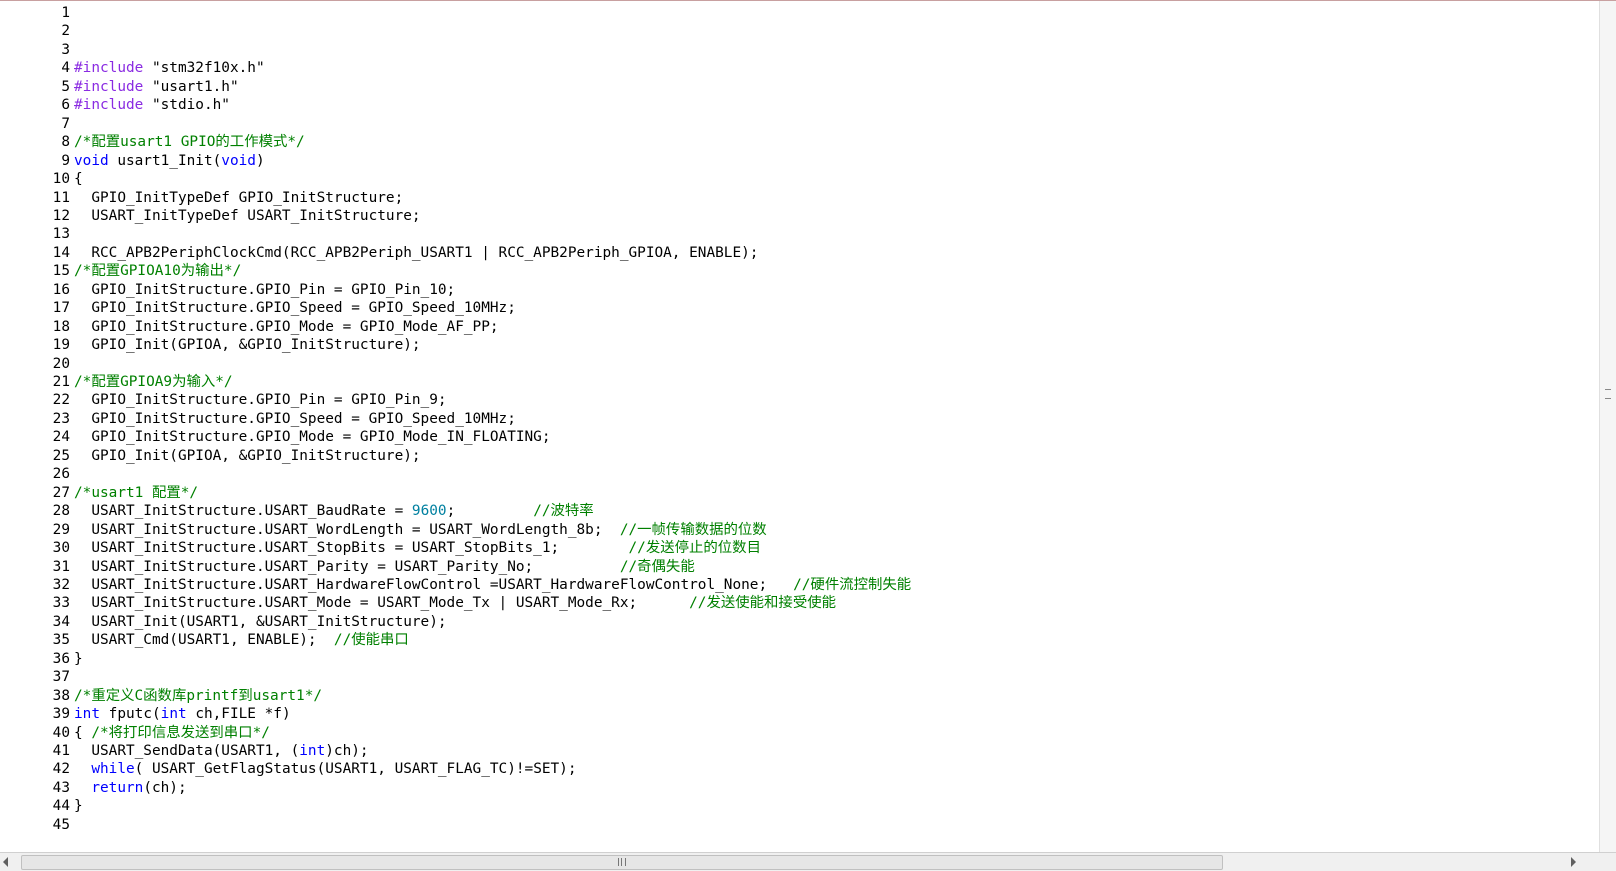  I want to click on code-line: 4 #include "stm32f10x.h", so click(132, 68).